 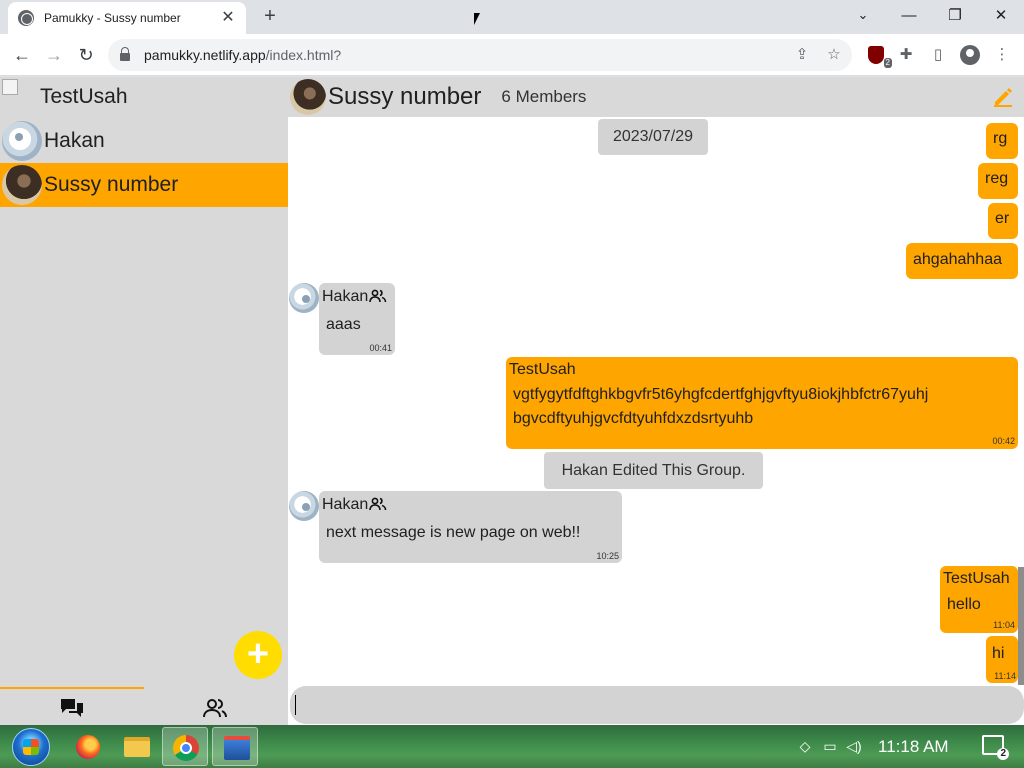 What do you see at coordinates (854, 746) in the screenshot?
I see `volume-icon: ◁)` at bounding box center [854, 746].